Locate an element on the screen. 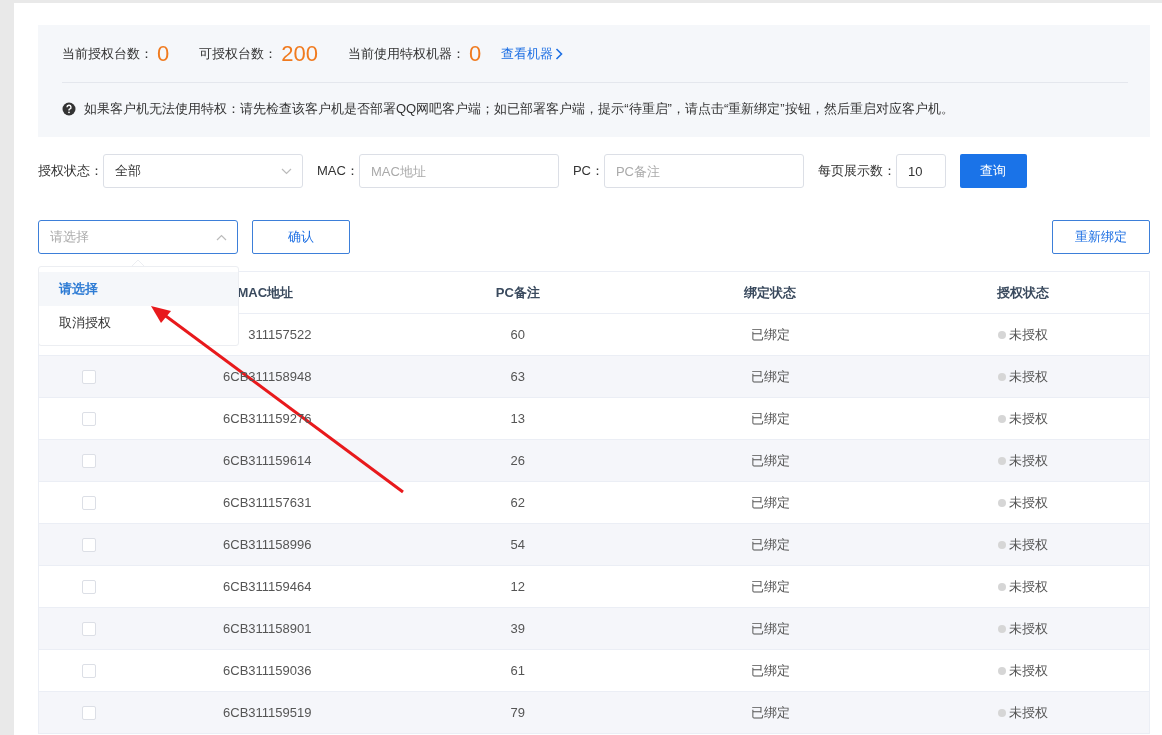 The image size is (1162, 735). stat-value: 200 is located at coordinates (299, 53).